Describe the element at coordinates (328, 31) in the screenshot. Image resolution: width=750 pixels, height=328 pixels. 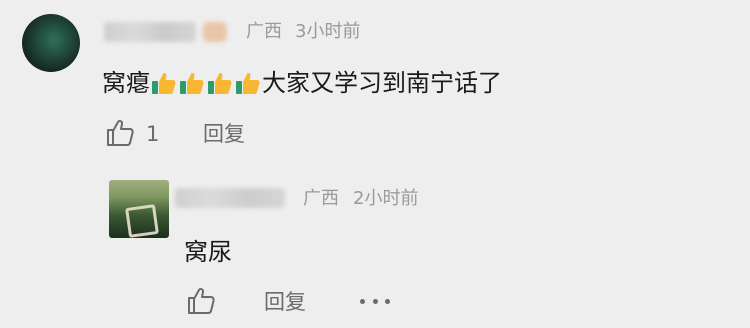
I see `comment-time: 3小时前` at that location.